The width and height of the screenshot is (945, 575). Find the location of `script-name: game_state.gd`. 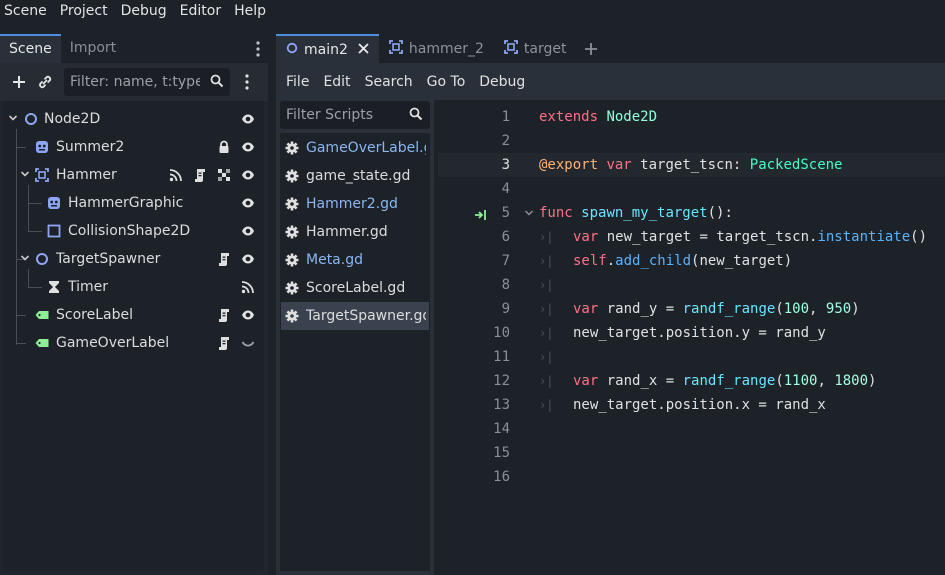

script-name: game_state.gd is located at coordinates (358, 176).